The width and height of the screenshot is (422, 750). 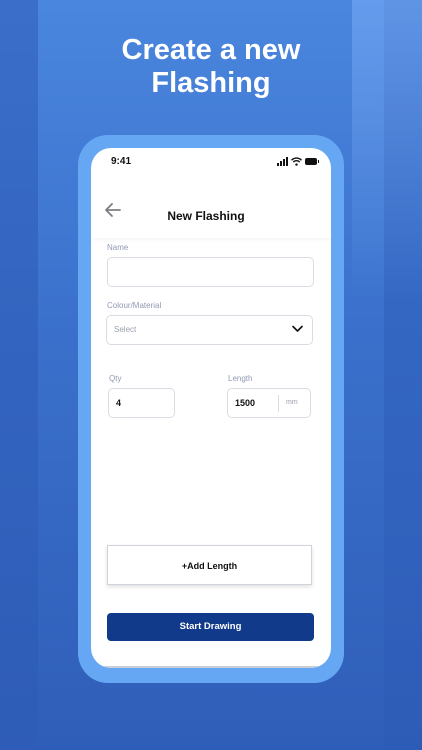 What do you see at coordinates (210, 627) in the screenshot?
I see `start-drawing-button: Start Drawing` at bounding box center [210, 627].